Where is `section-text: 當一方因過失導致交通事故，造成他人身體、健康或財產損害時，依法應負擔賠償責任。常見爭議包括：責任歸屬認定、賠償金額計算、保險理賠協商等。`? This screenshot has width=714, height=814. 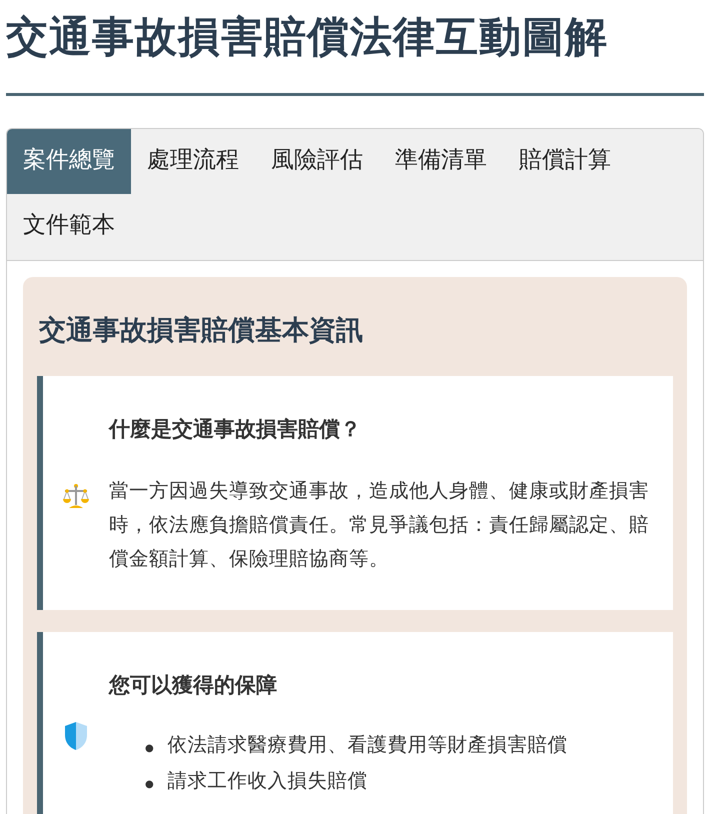 section-text: 當一方因過失導致交通事故，造成他人身體、健康或財產損害時，依法應負擔賠償責任。常見爭議包括：責任歸屬認定、賠償金額計算、保險理賠協商等。 is located at coordinates (379, 525).